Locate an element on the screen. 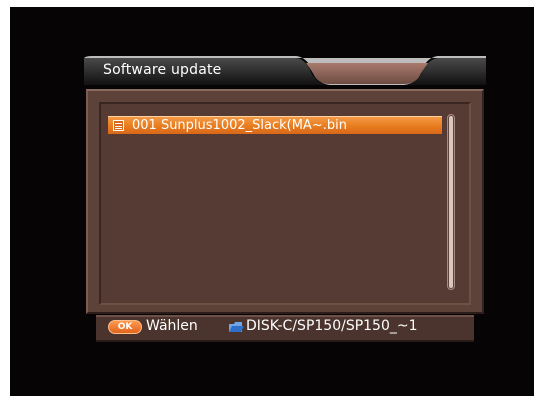  scrollbar is located at coordinates (451, 202).